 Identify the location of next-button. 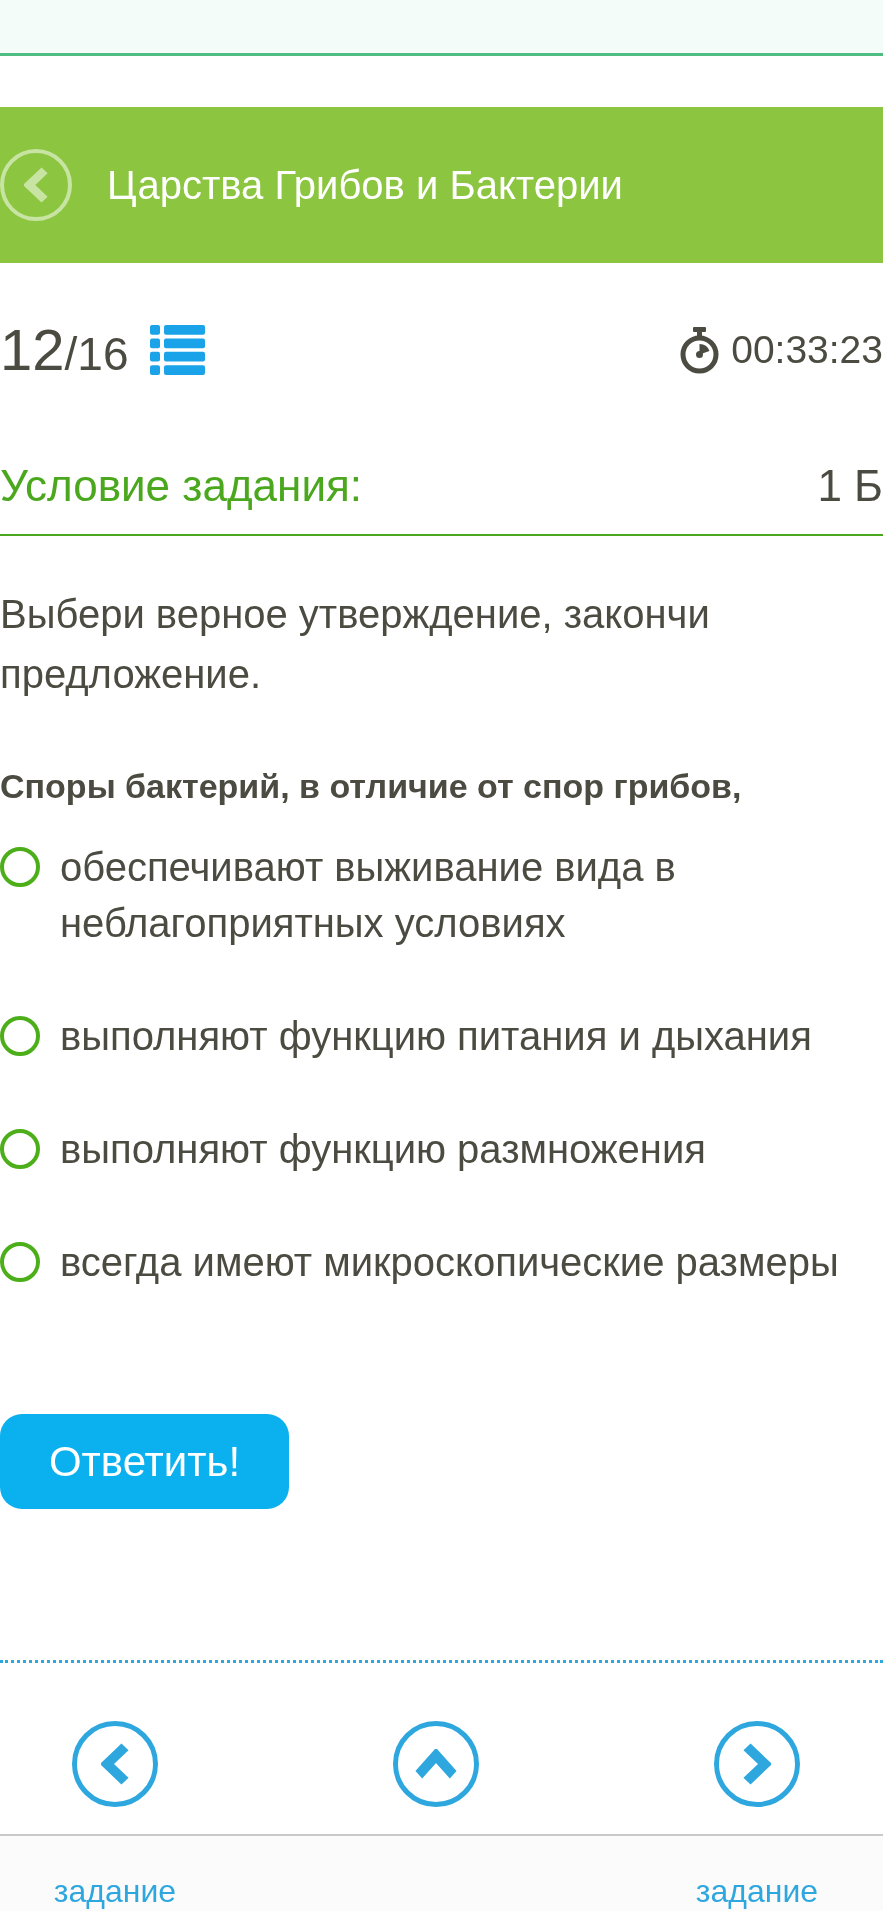
(757, 1764).